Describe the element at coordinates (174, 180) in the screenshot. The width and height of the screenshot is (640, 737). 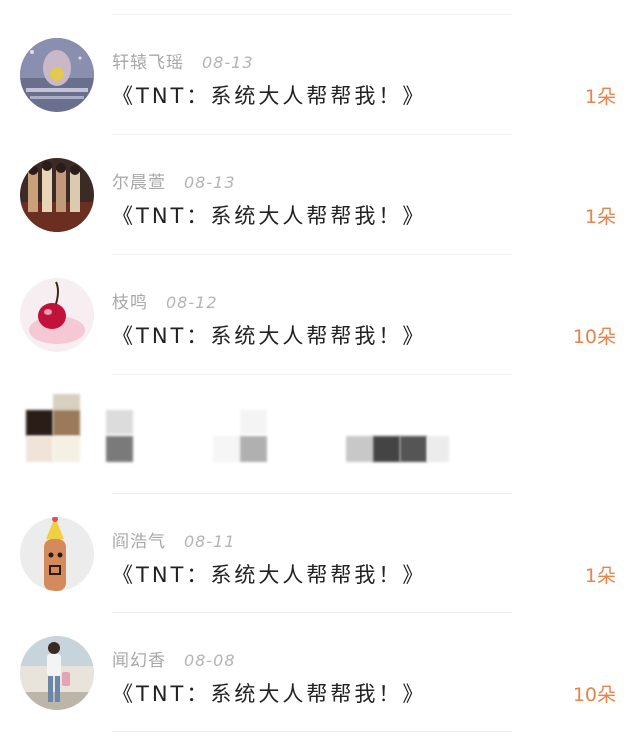
I see `comment-meta: 尔晨萱 08-13` at that location.